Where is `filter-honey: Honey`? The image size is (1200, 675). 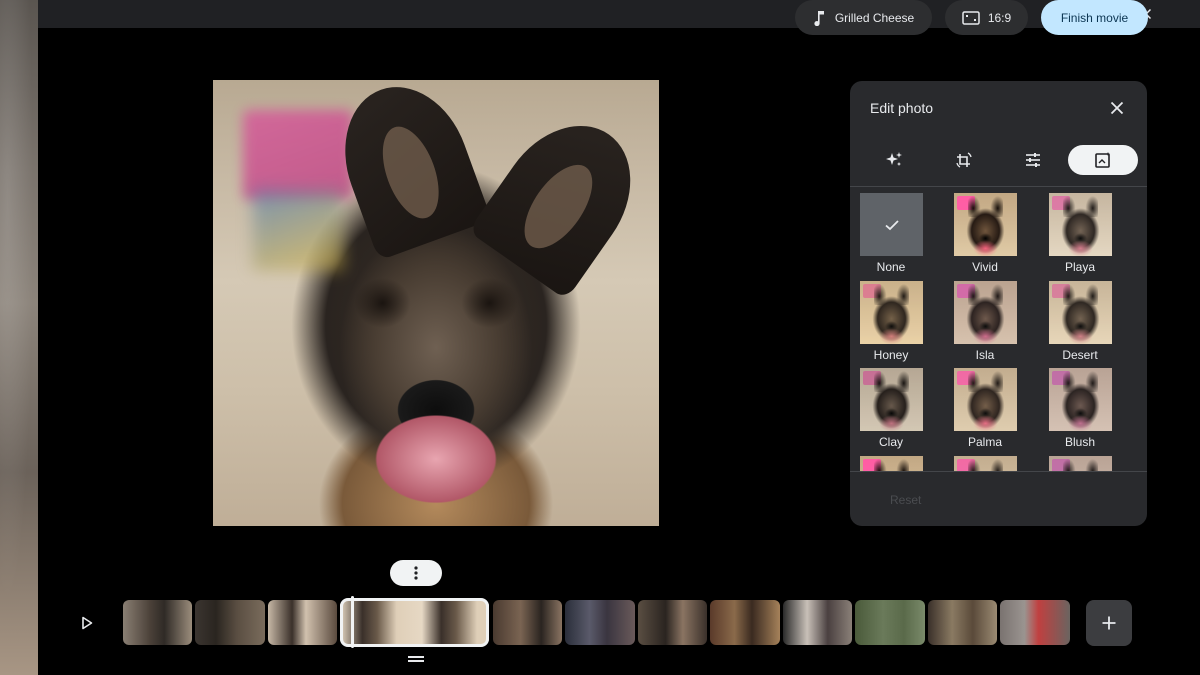 filter-honey: Honey is located at coordinates (891, 324).